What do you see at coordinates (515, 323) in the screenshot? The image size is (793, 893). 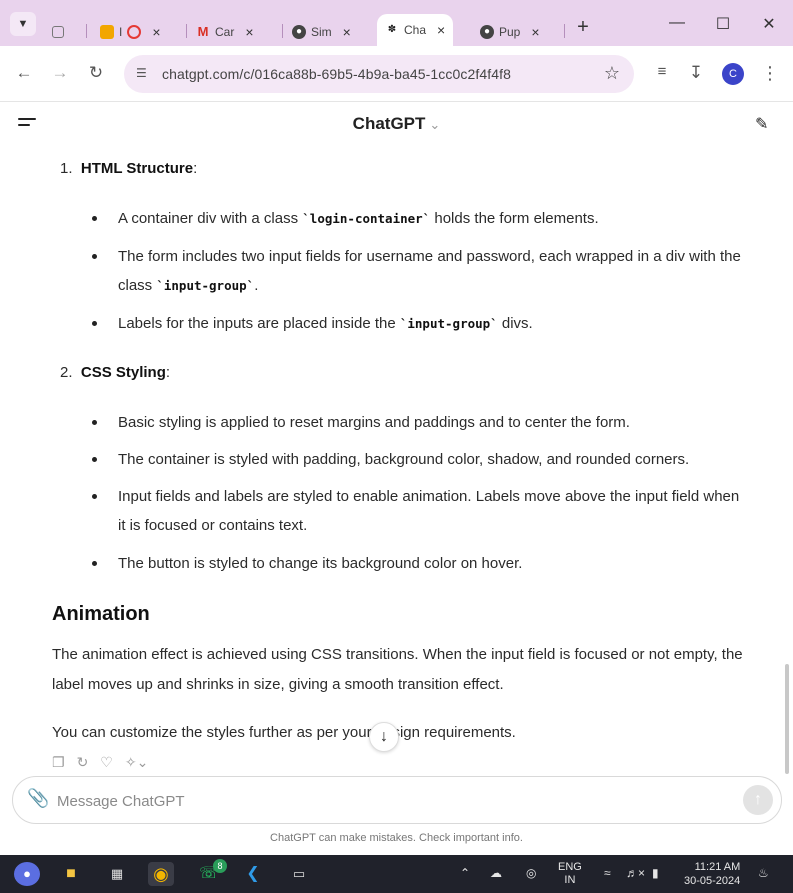 I see `bullet-text: divs.` at bounding box center [515, 323].